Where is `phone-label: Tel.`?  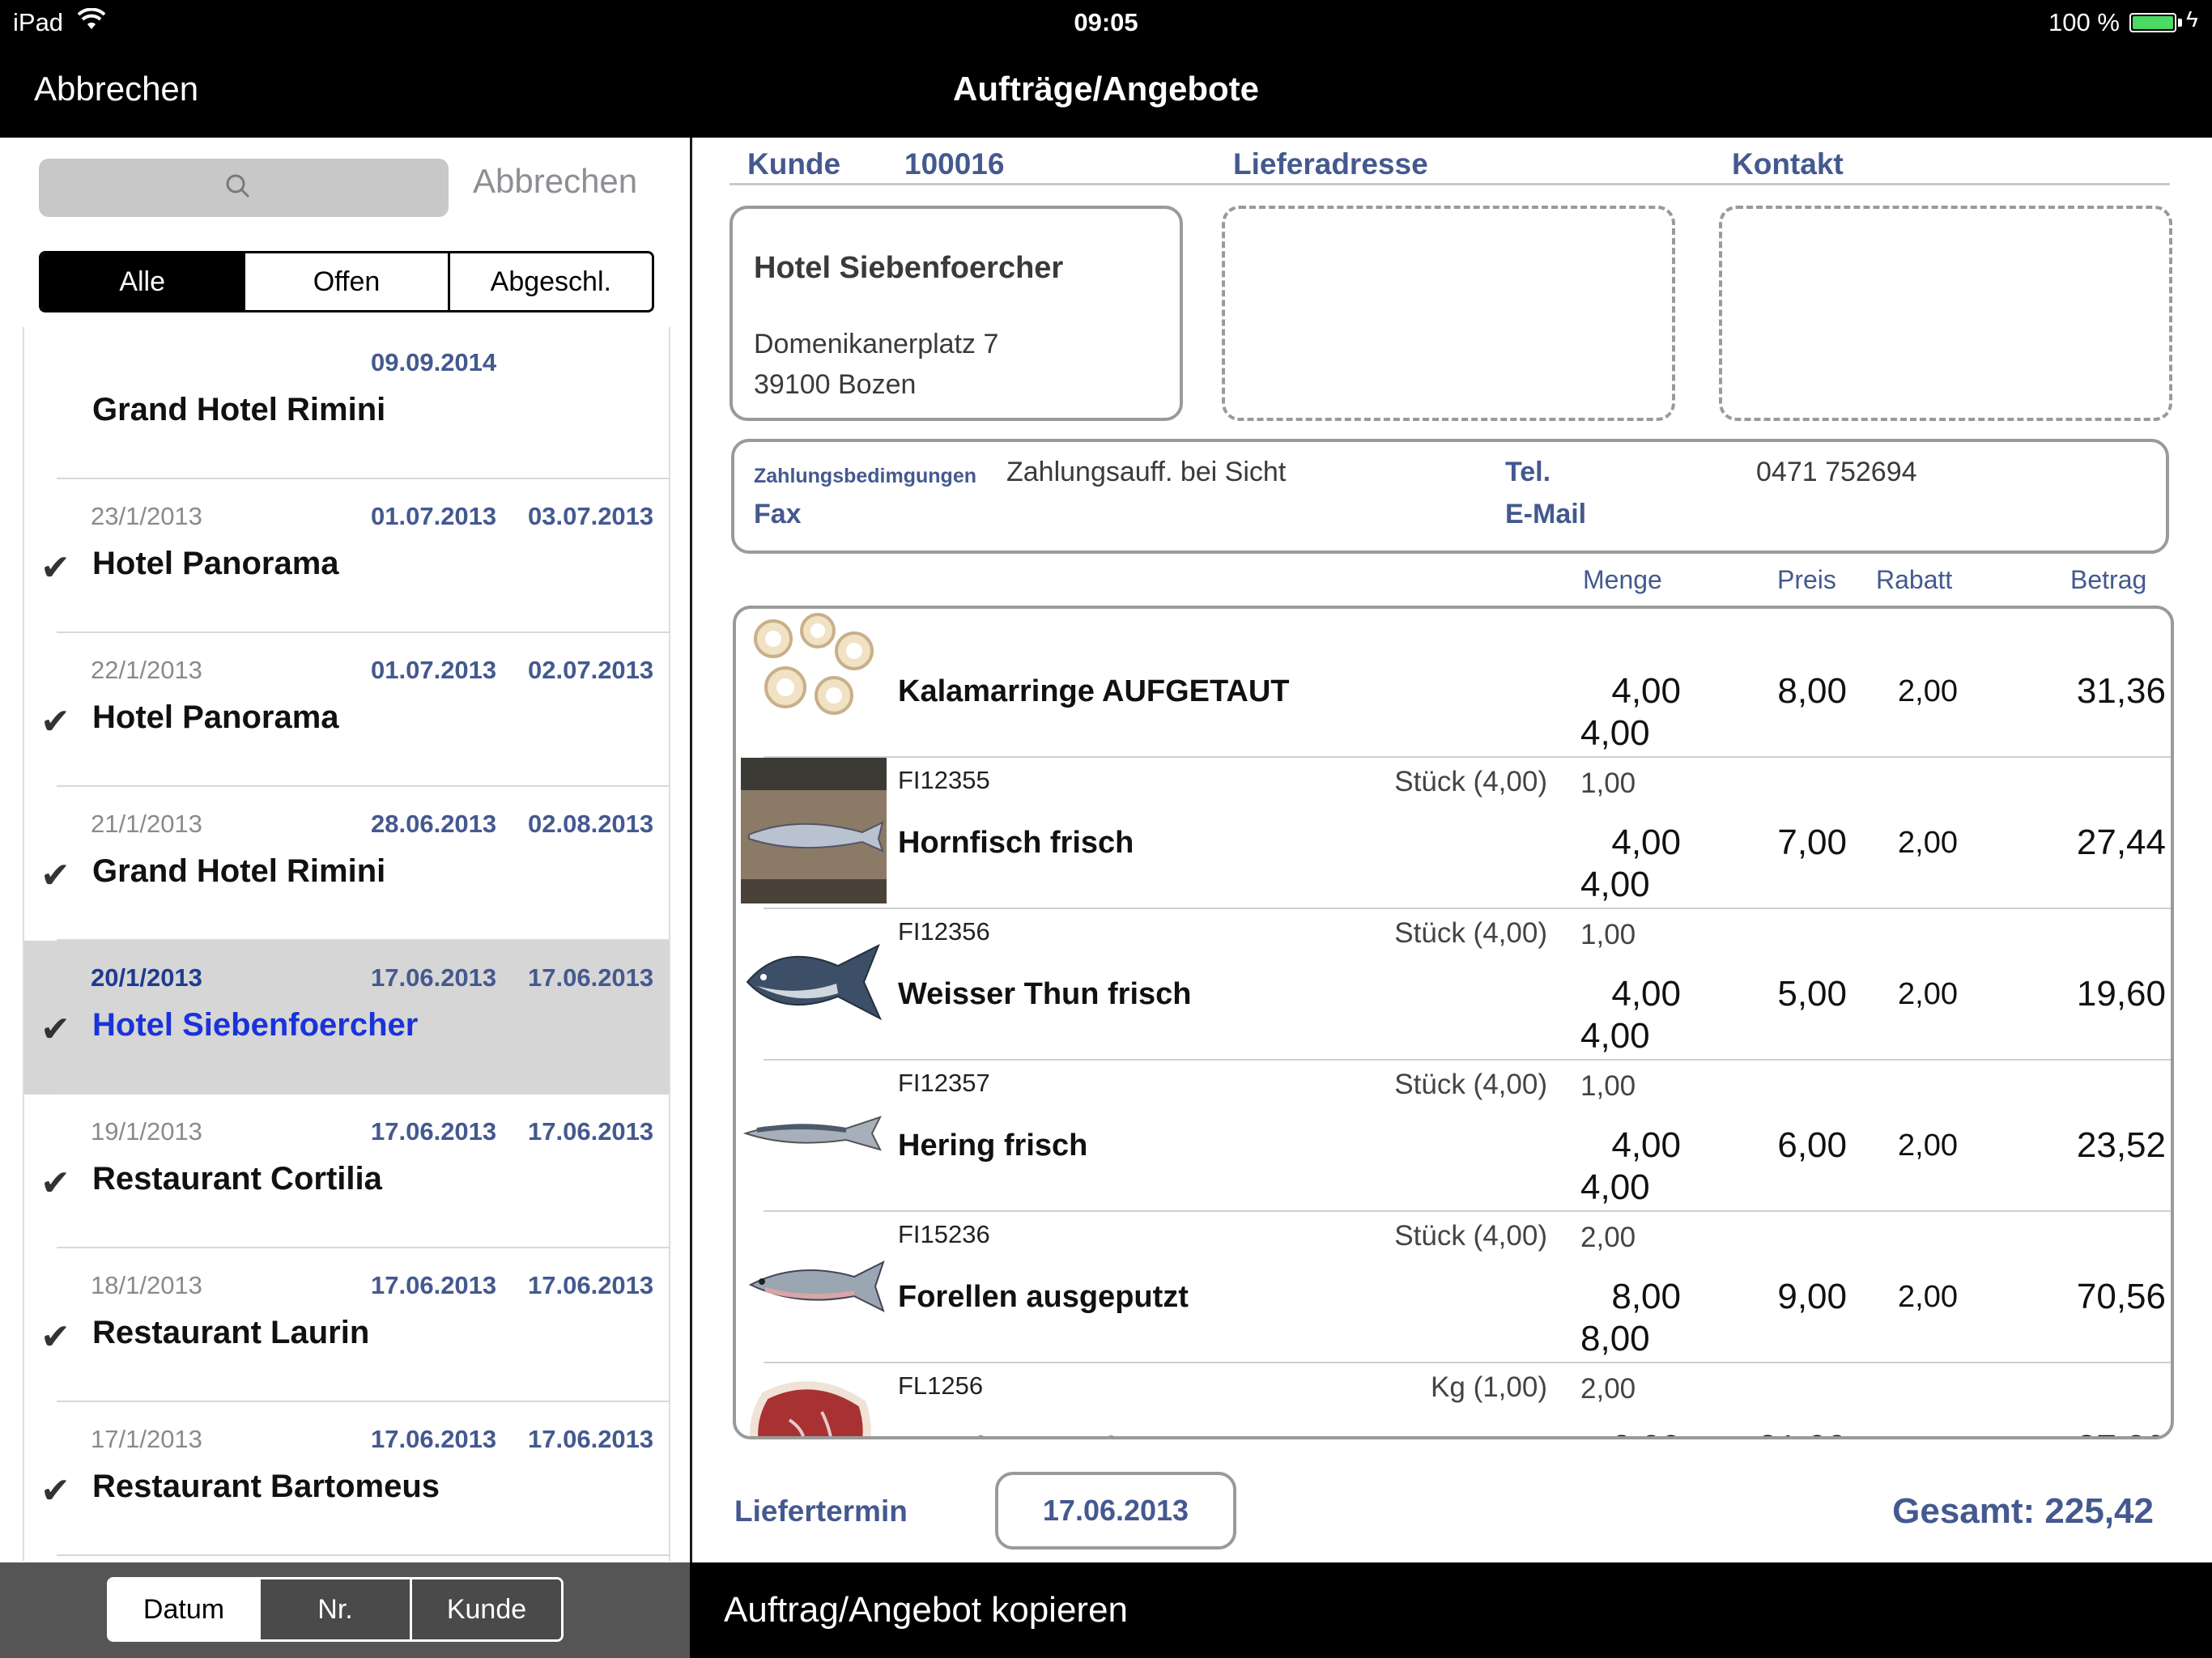
phone-label: Tel. is located at coordinates (1528, 472).